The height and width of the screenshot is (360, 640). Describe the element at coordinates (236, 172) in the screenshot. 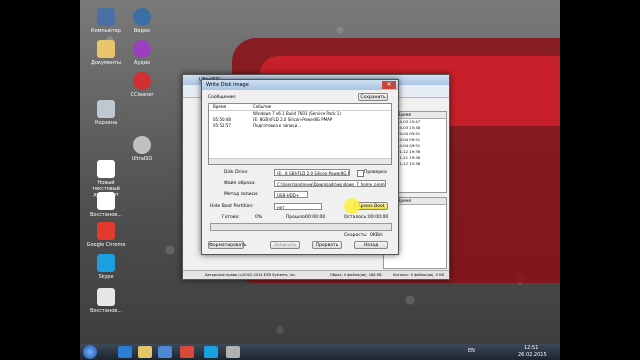

I see `disk-drive-label: Disk Drive:` at that location.